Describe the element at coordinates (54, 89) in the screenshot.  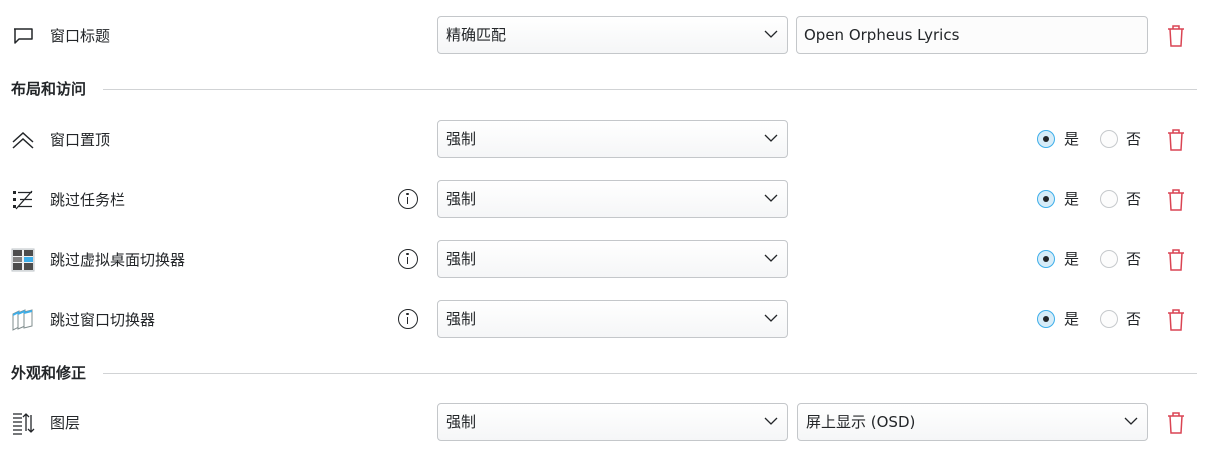
I see `section-title: 布局和访问` at that location.